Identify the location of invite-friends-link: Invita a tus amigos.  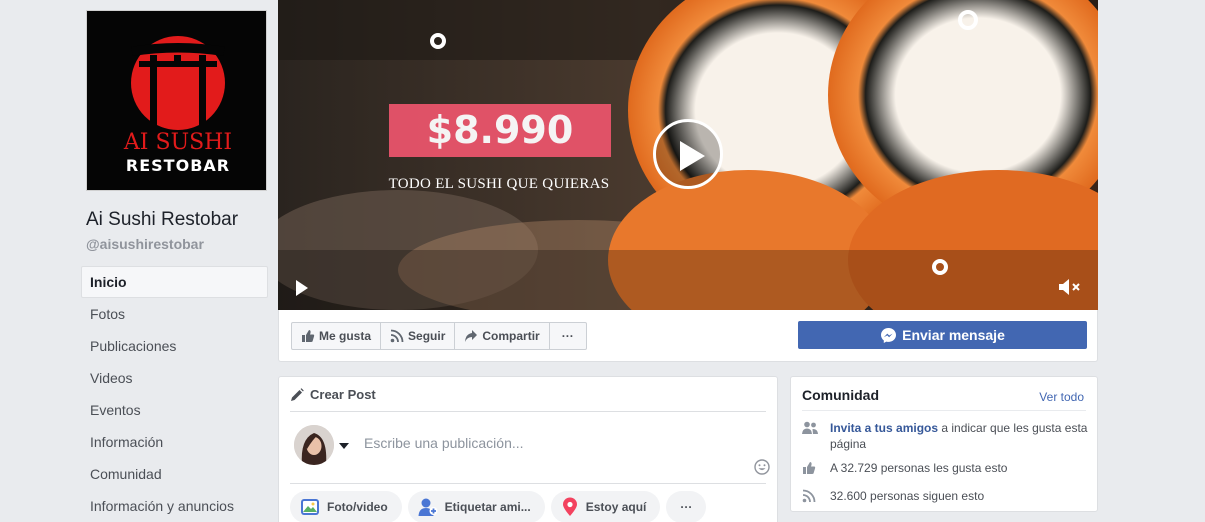
(884, 428).